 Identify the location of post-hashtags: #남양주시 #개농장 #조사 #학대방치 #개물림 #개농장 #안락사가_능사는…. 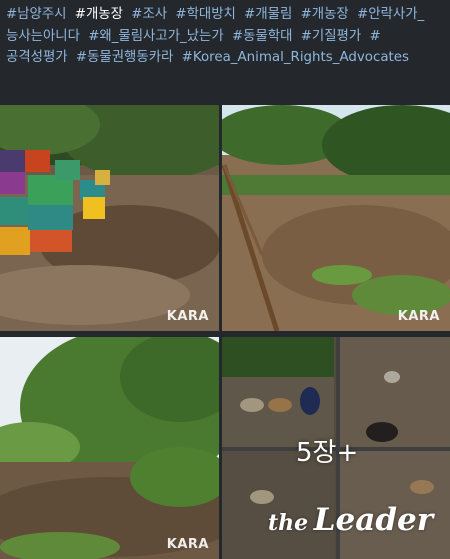
(225, 36).